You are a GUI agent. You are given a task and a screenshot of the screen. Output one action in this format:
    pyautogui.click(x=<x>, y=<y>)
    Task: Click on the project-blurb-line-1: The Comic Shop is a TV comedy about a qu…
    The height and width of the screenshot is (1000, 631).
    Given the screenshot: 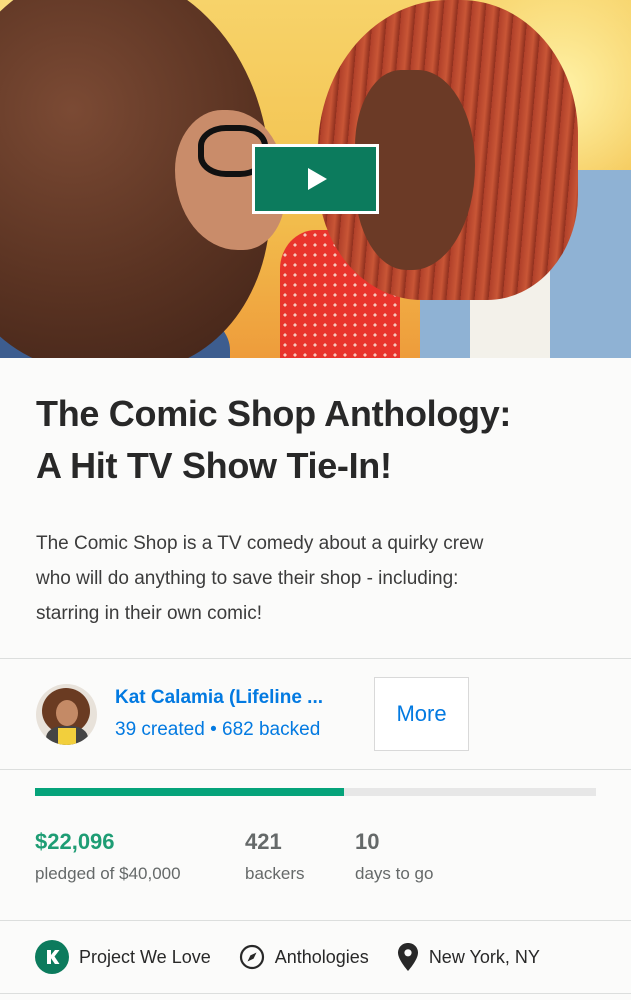 What is the action you would take?
    pyautogui.click(x=260, y=543)
    